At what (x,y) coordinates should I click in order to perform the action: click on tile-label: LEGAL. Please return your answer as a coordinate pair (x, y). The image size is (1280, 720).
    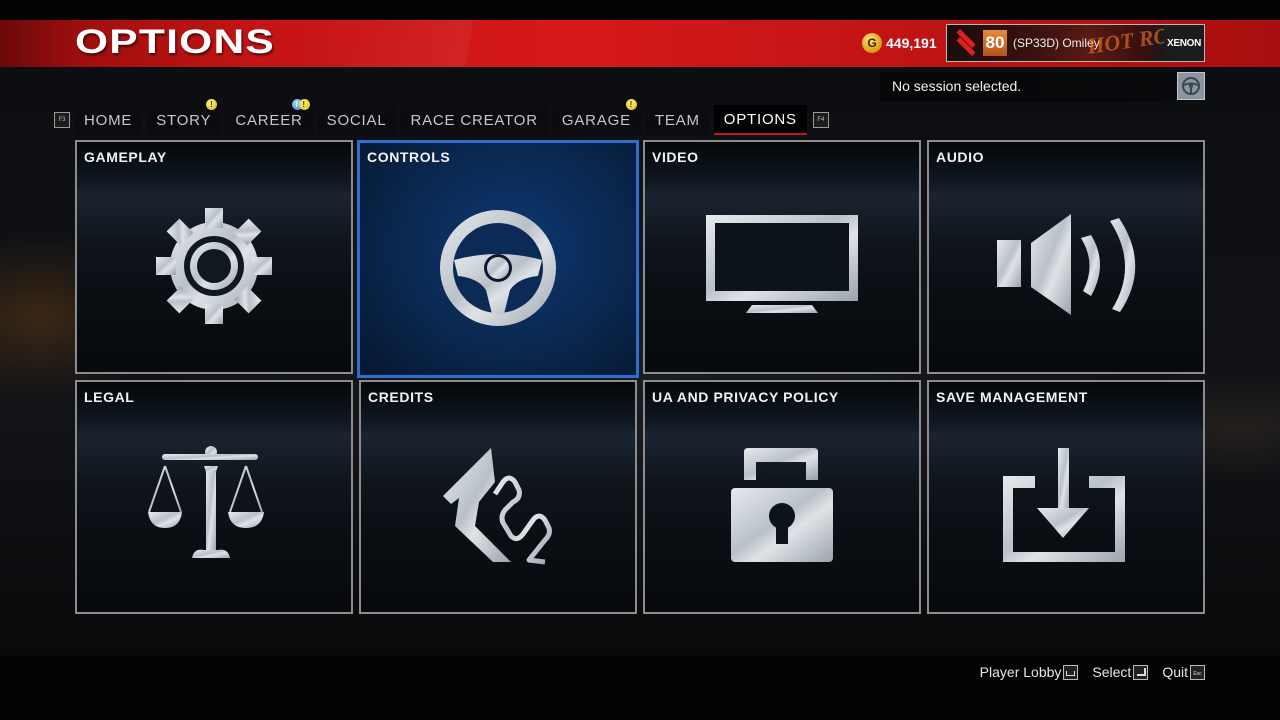
    Looking at the image, I should click on (109, 397).